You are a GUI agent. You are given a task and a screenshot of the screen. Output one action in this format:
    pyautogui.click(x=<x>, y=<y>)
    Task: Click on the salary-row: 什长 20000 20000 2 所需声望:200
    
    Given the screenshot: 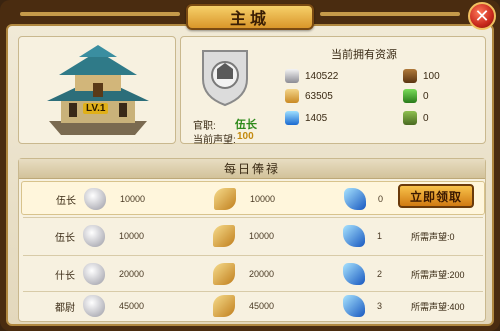 What is the action you would take?
    pyautogui.click(x=253, y=274)
    